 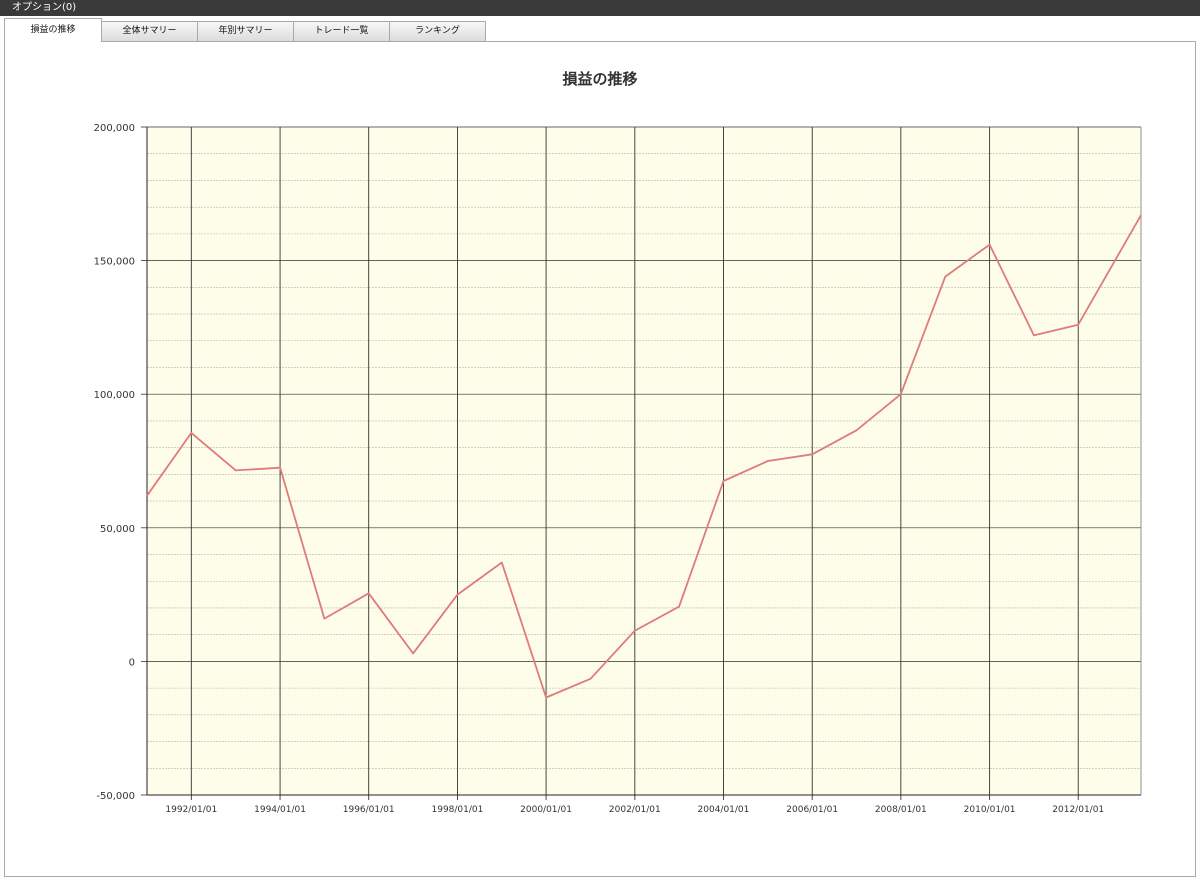 I want to click on y-tick-label: 200,000, so click(x=114, y=128).